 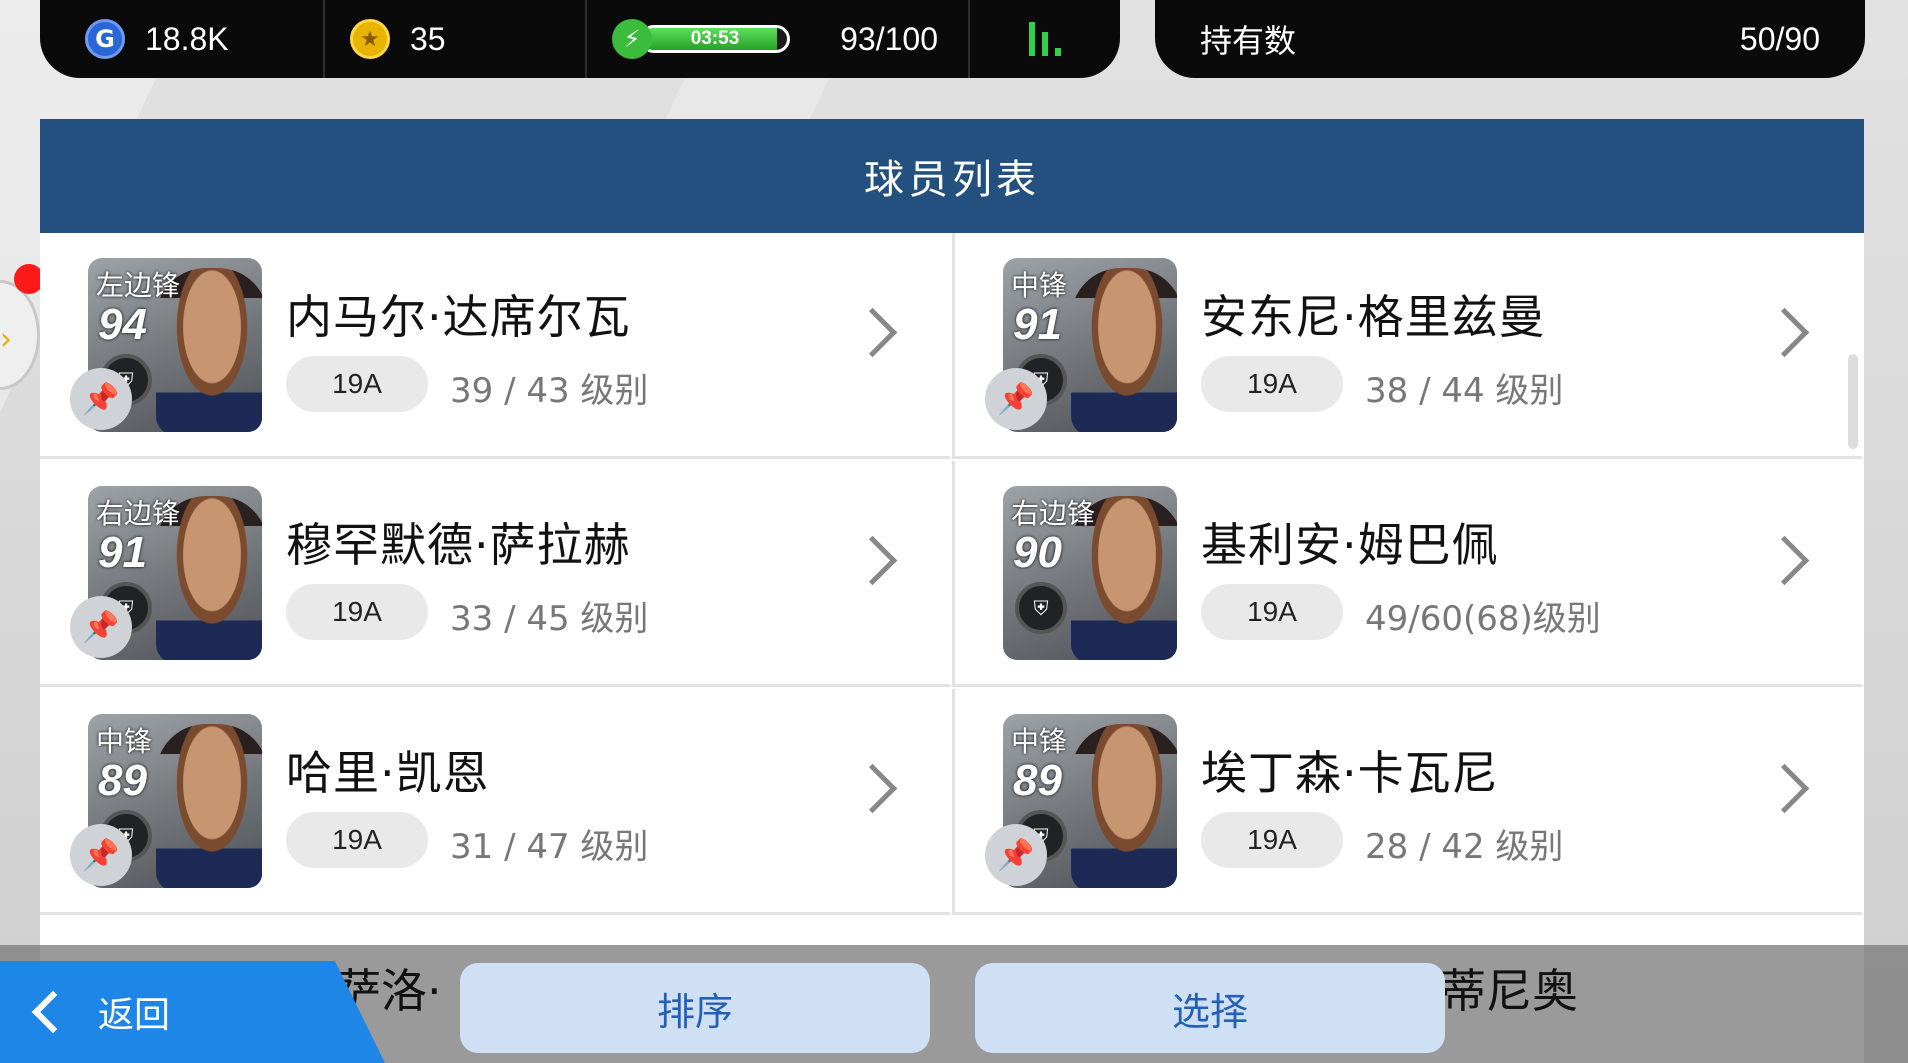 What do you see at coordinates (122, 324) in the screenshot?
I see `player-rating: 94` at bounding box center [122, 324].